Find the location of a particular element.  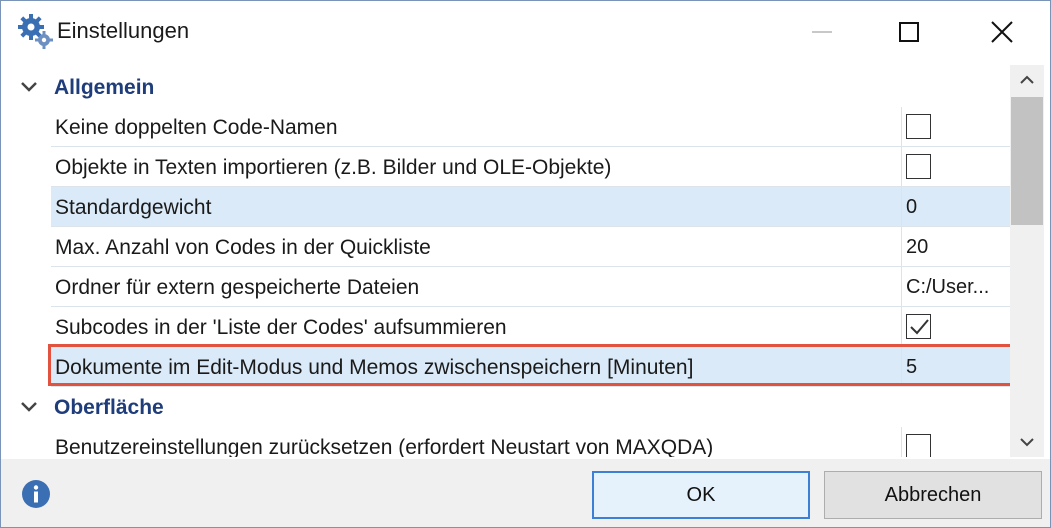

close-icon is located at coordinates (1002, 32).